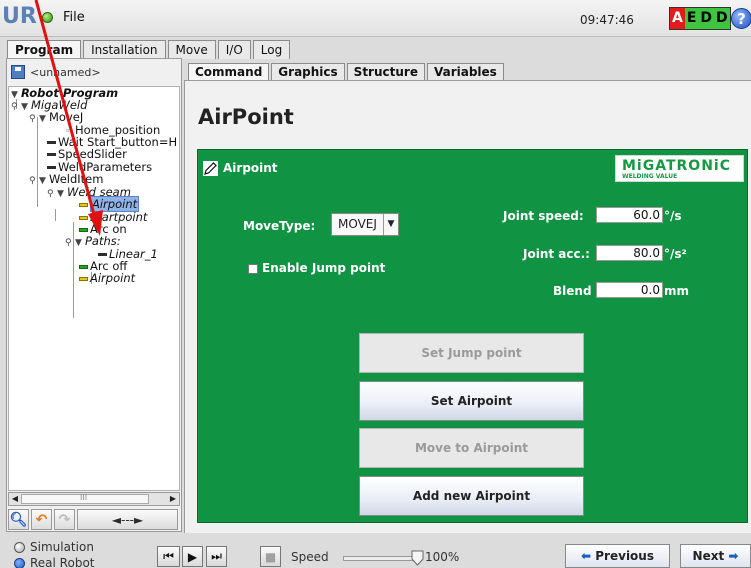 This screenshot has height=568, width=751. What do you see at coordinates (15, 499) in the screenshot?
I see `scroll-left-icon: ◀` at bounding box center [15, 499].